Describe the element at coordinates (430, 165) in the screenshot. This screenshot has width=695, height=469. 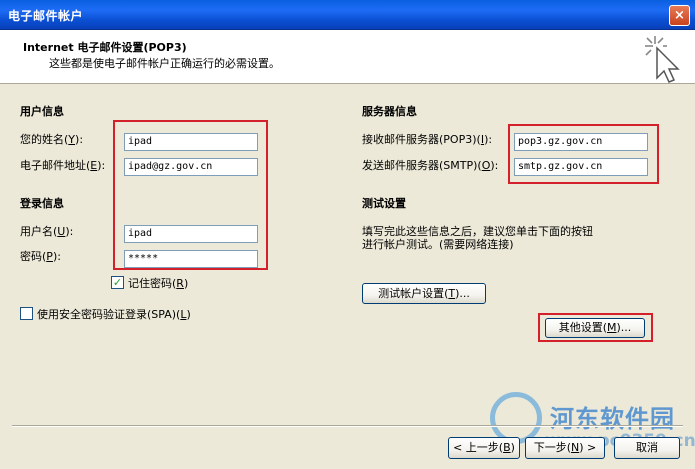
I see `outgoing-server-label: 发送邮件服务器(SMTP)(O):` at that location.